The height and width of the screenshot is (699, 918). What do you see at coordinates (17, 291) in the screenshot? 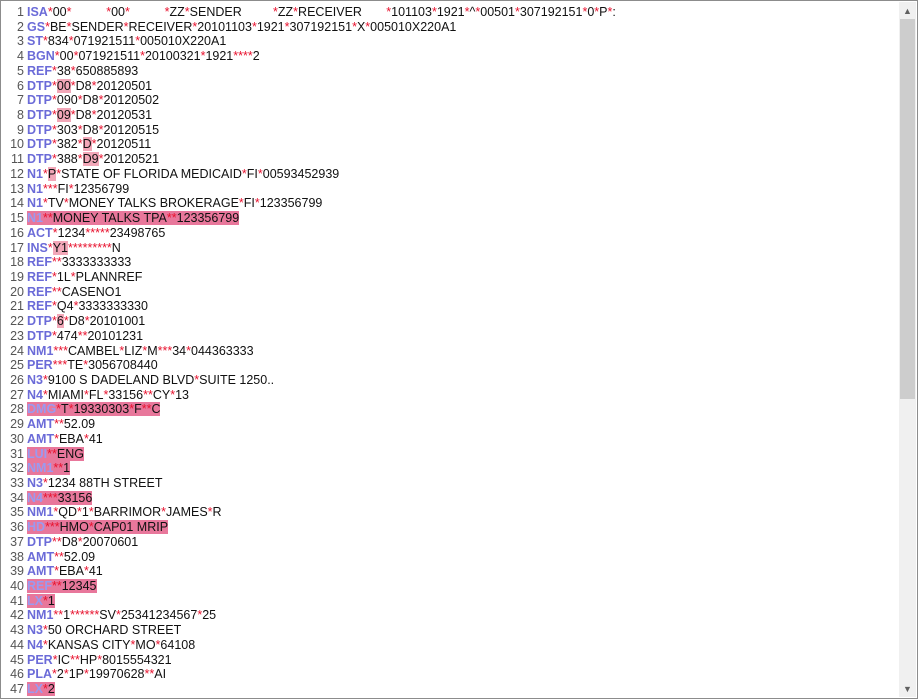
I see `line-number: 20` at bounding box center [17, 291].